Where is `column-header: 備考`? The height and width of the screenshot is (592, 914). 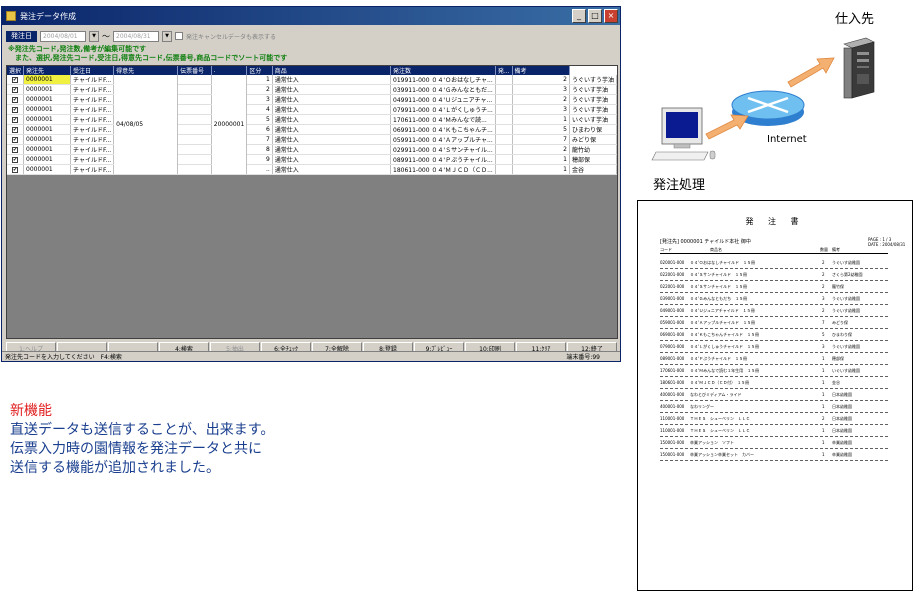
column-header: 備考 is located at coordinates (541, 70).